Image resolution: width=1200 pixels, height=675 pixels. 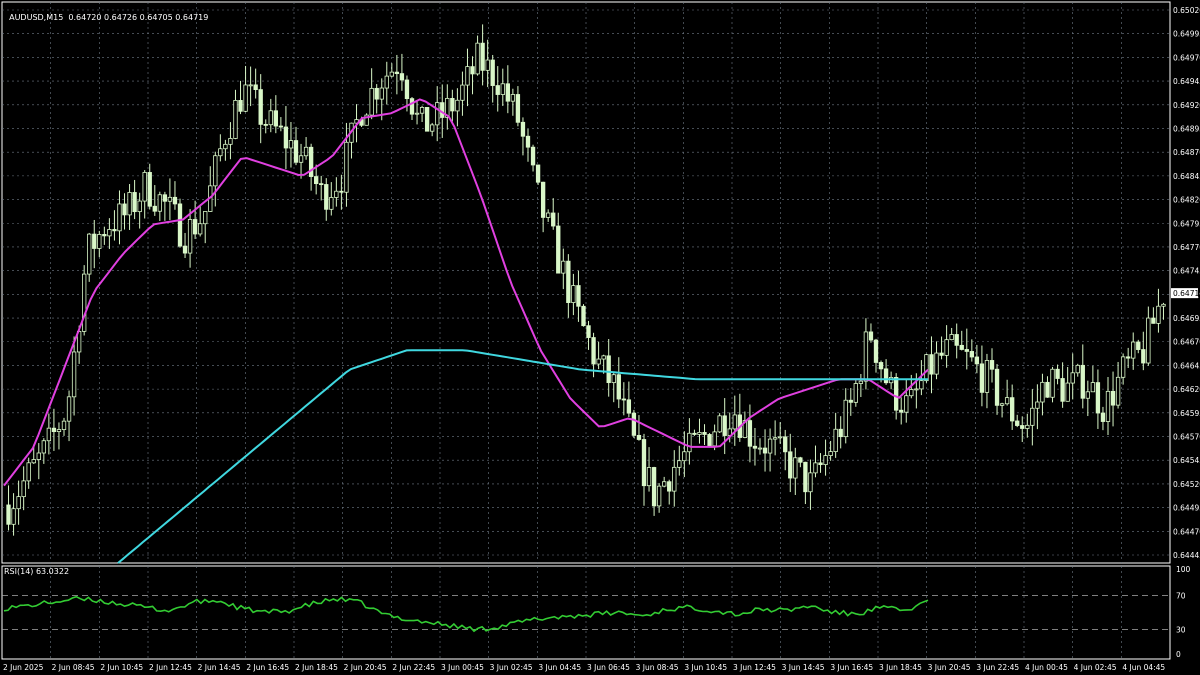 What do you see at coordinates (23, 667) in the screenshot?
I see `time-axis-label: 2 Jun 2025` at bounding box center [23, 667].